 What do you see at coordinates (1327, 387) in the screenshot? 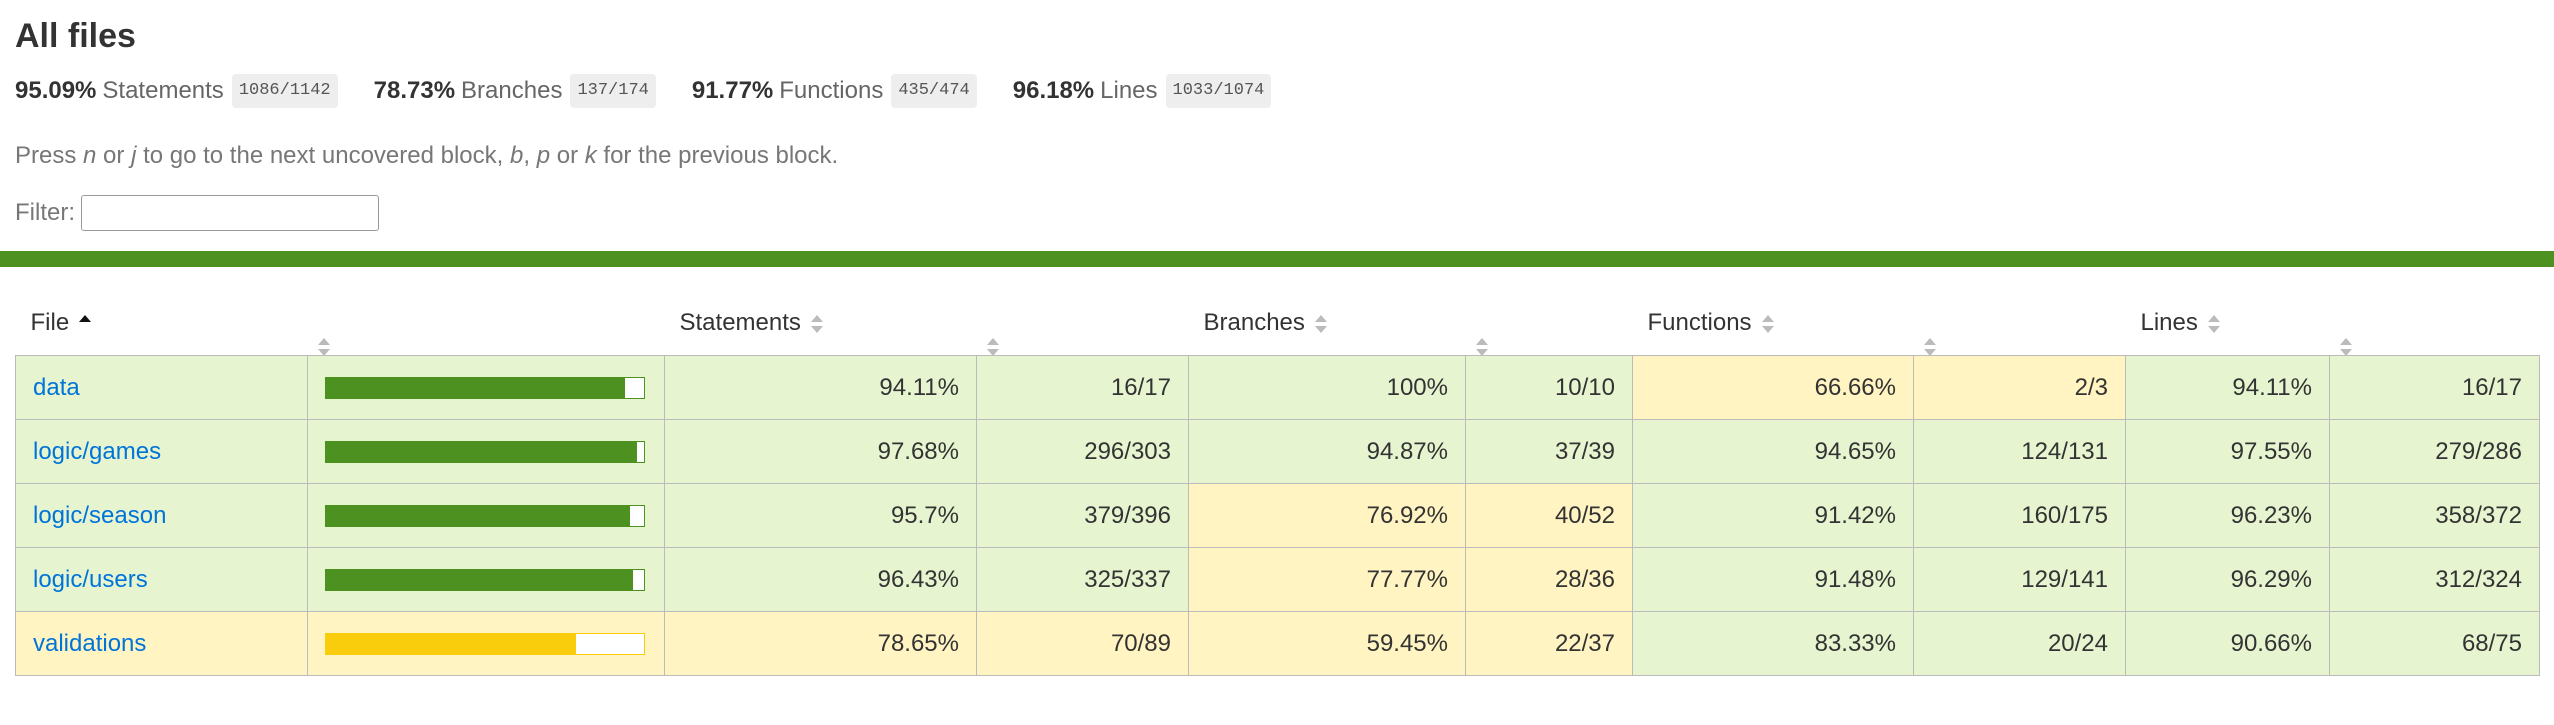
I see `branches-pct-cell: 100%` at bounding box center [1327, 387].